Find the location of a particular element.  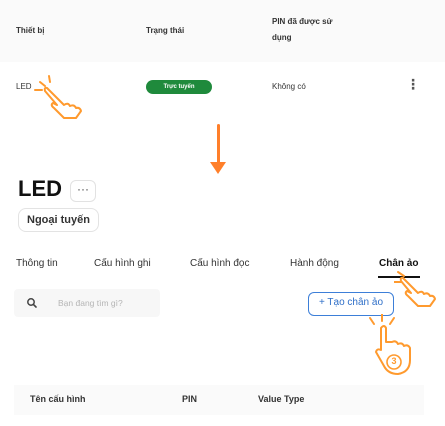

col-header-status: Trạng thái is located at coordinates (165, 30).